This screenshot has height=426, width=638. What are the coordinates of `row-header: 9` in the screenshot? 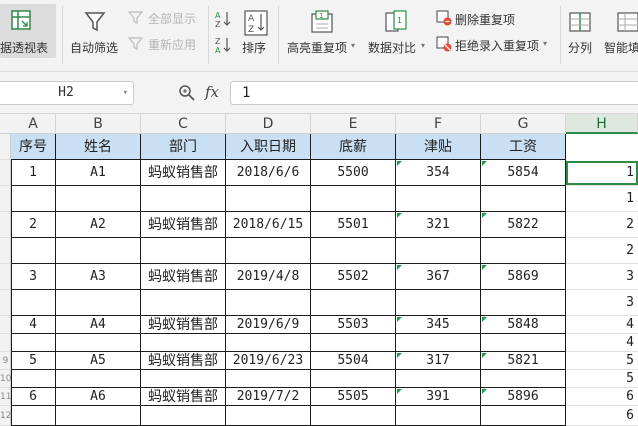 It's located at (5, 361).